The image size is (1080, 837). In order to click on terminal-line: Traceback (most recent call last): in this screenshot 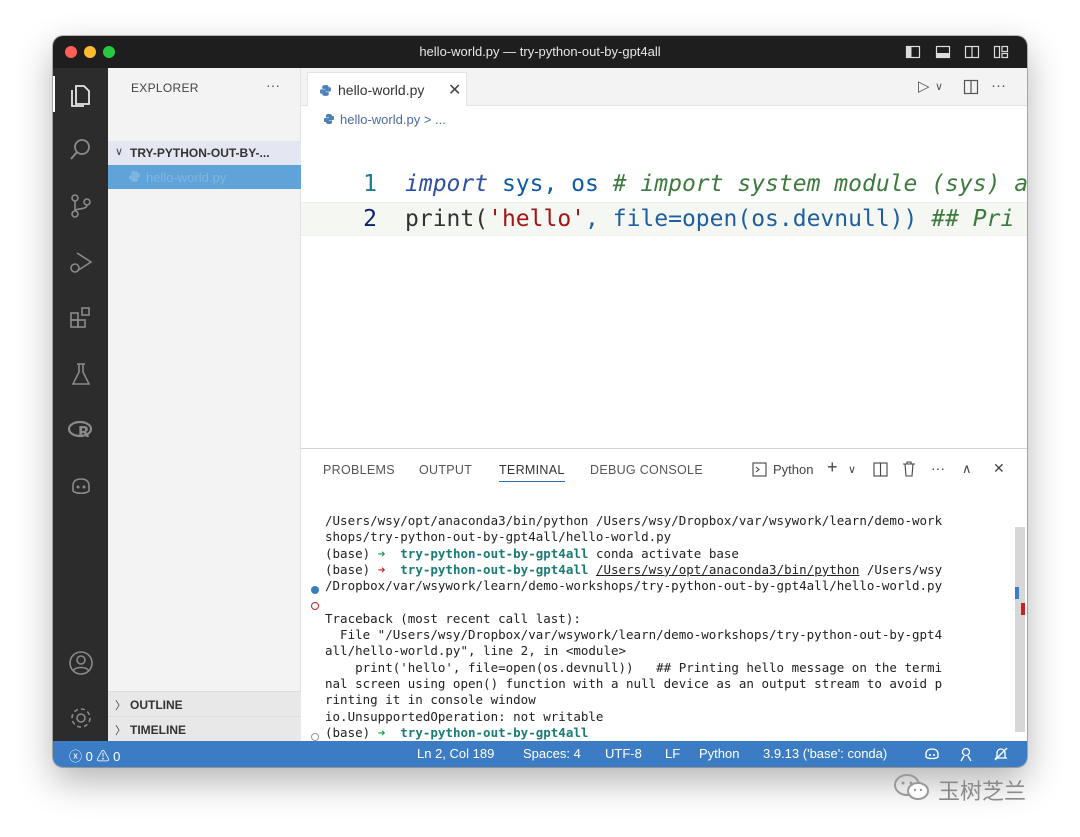, I will do `click(453, 618)`.